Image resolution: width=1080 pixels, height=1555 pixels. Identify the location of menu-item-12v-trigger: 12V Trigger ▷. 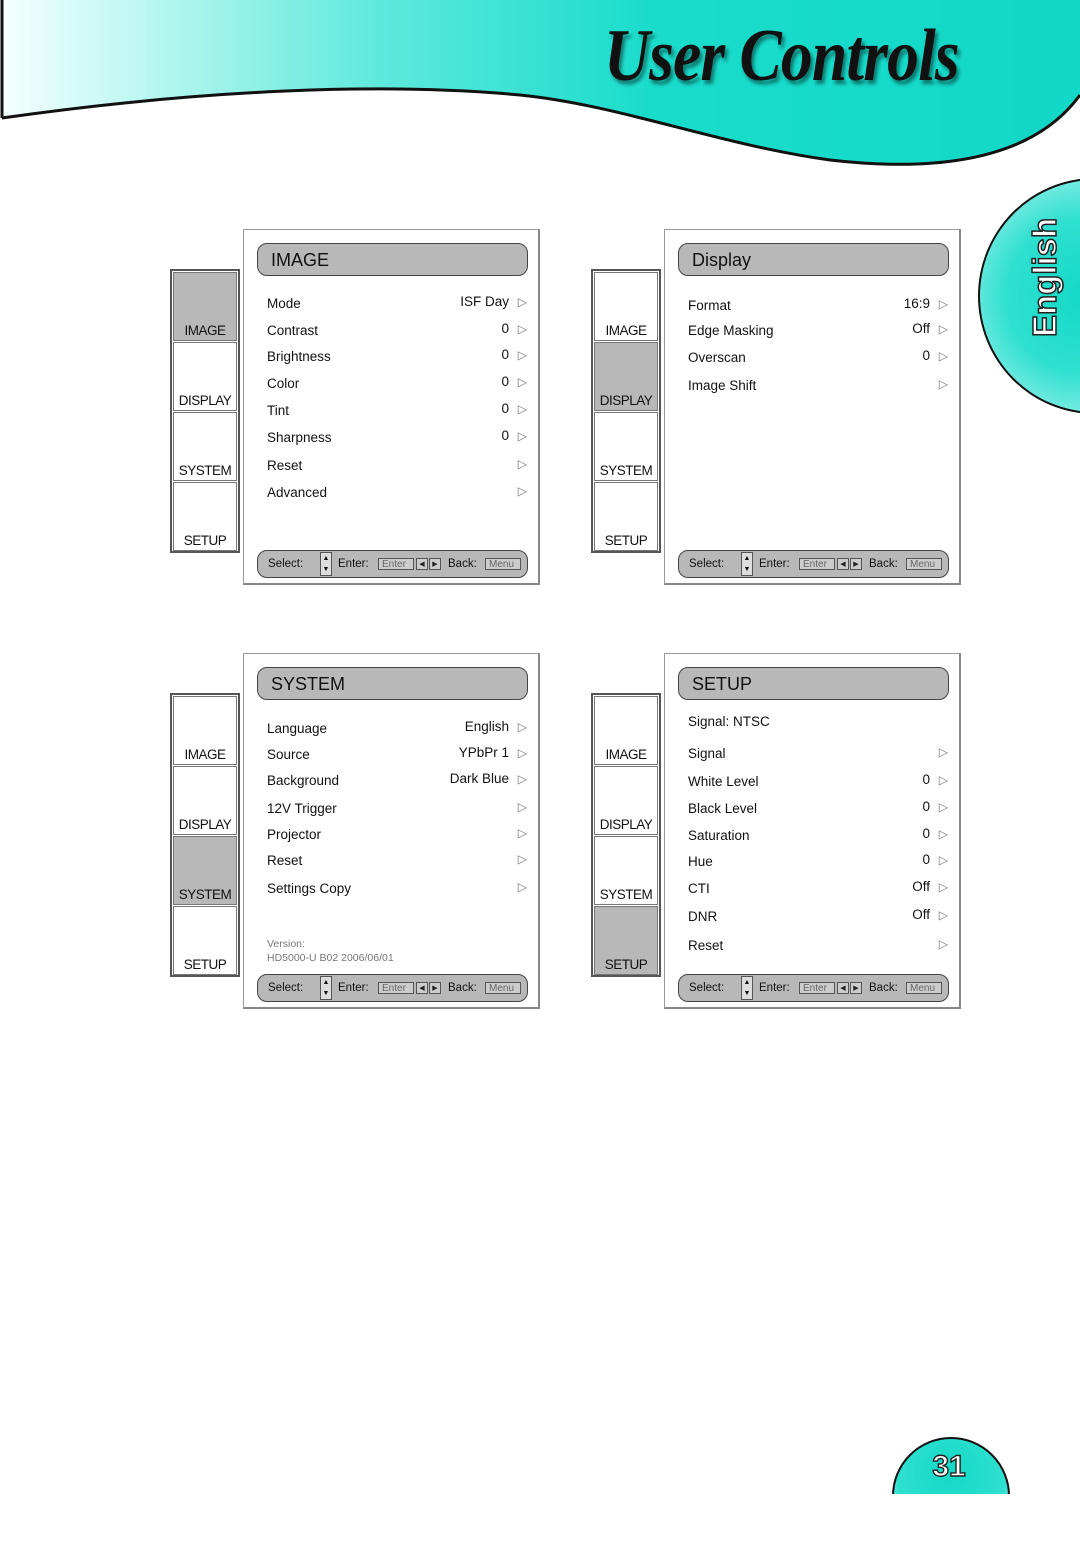
(398, 810).